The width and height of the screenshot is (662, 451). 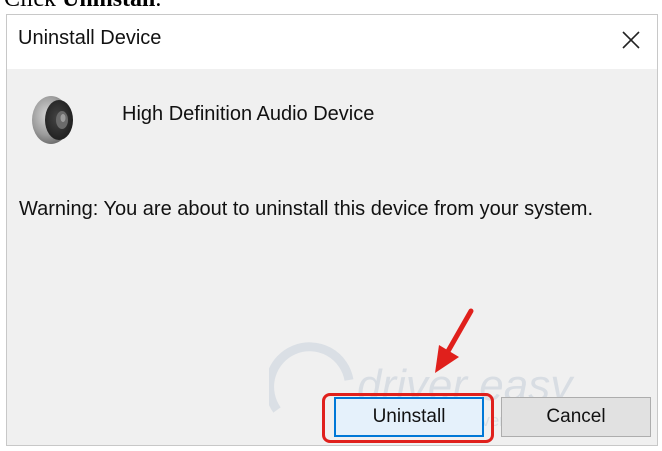 I want to click on close-button, so click(x=631, y=40).